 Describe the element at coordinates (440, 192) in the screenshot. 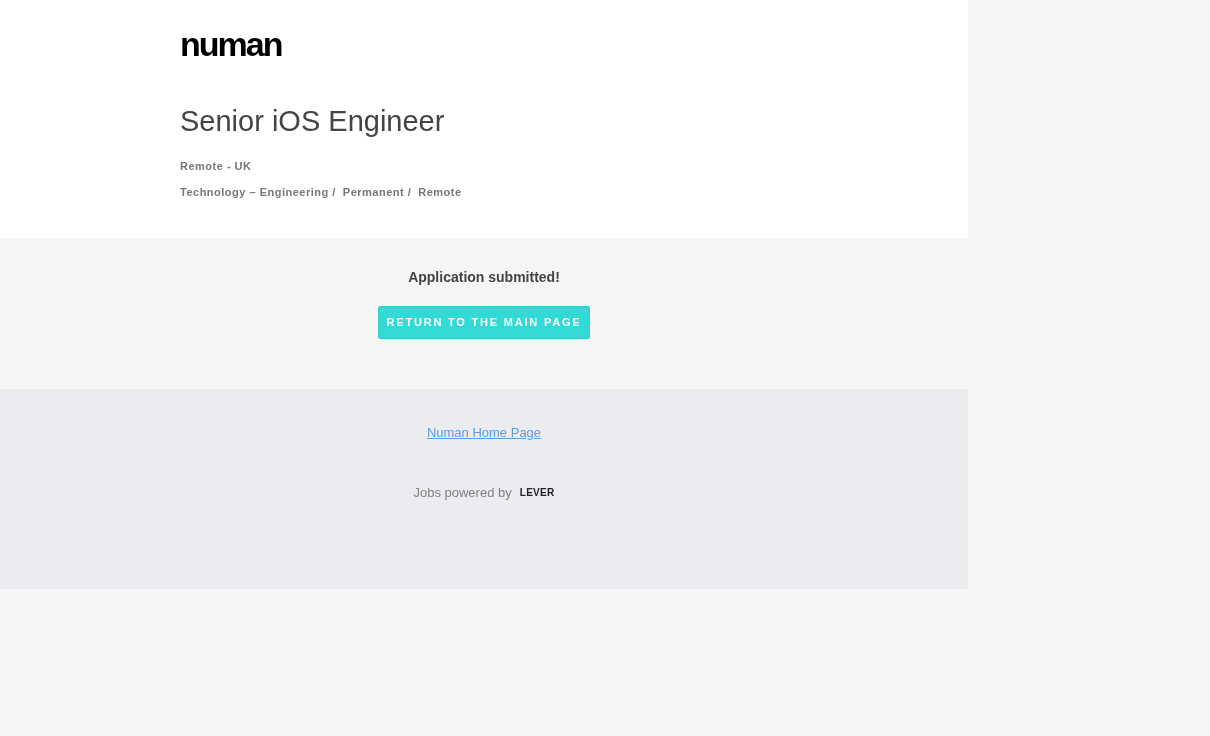

I see `job-category: Remote` at that location.